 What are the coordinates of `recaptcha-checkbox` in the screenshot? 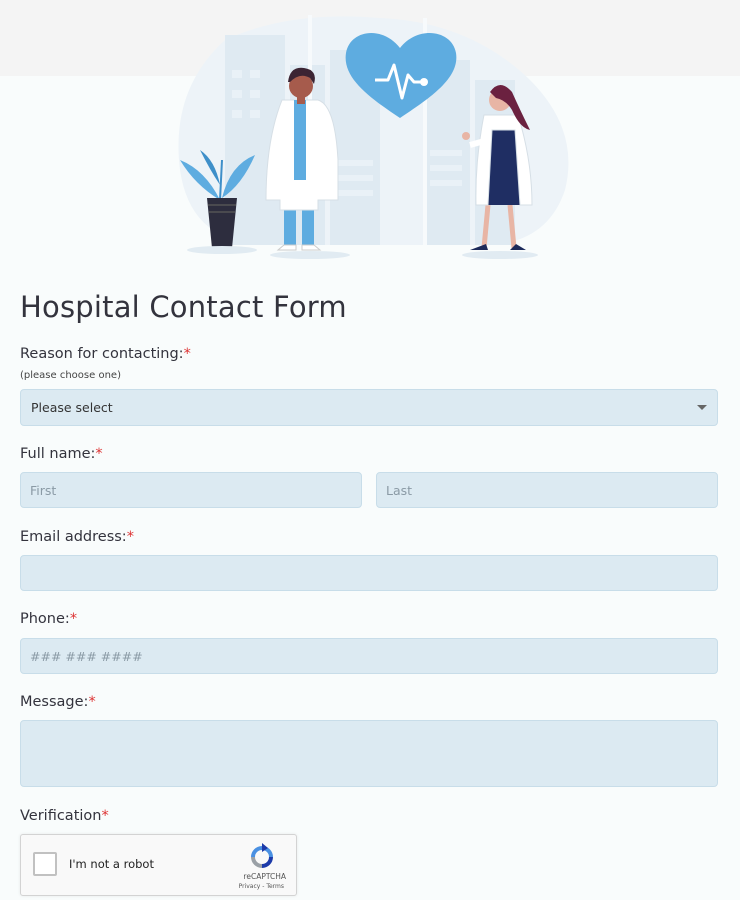 It's located at (45, 864).